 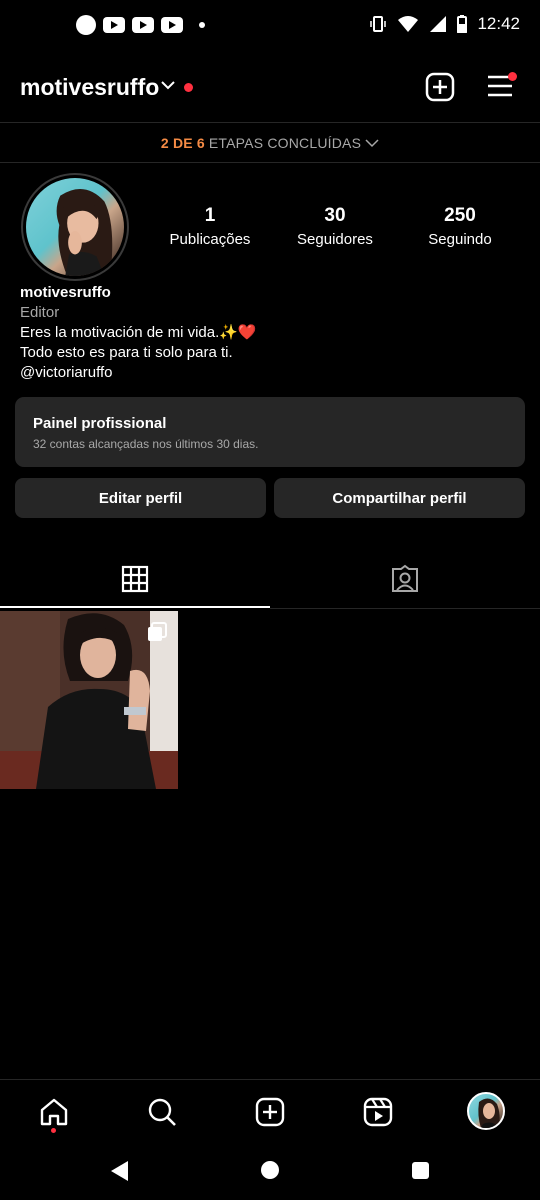 I want to click on stat-value: 30, so click(x=335, y=215).